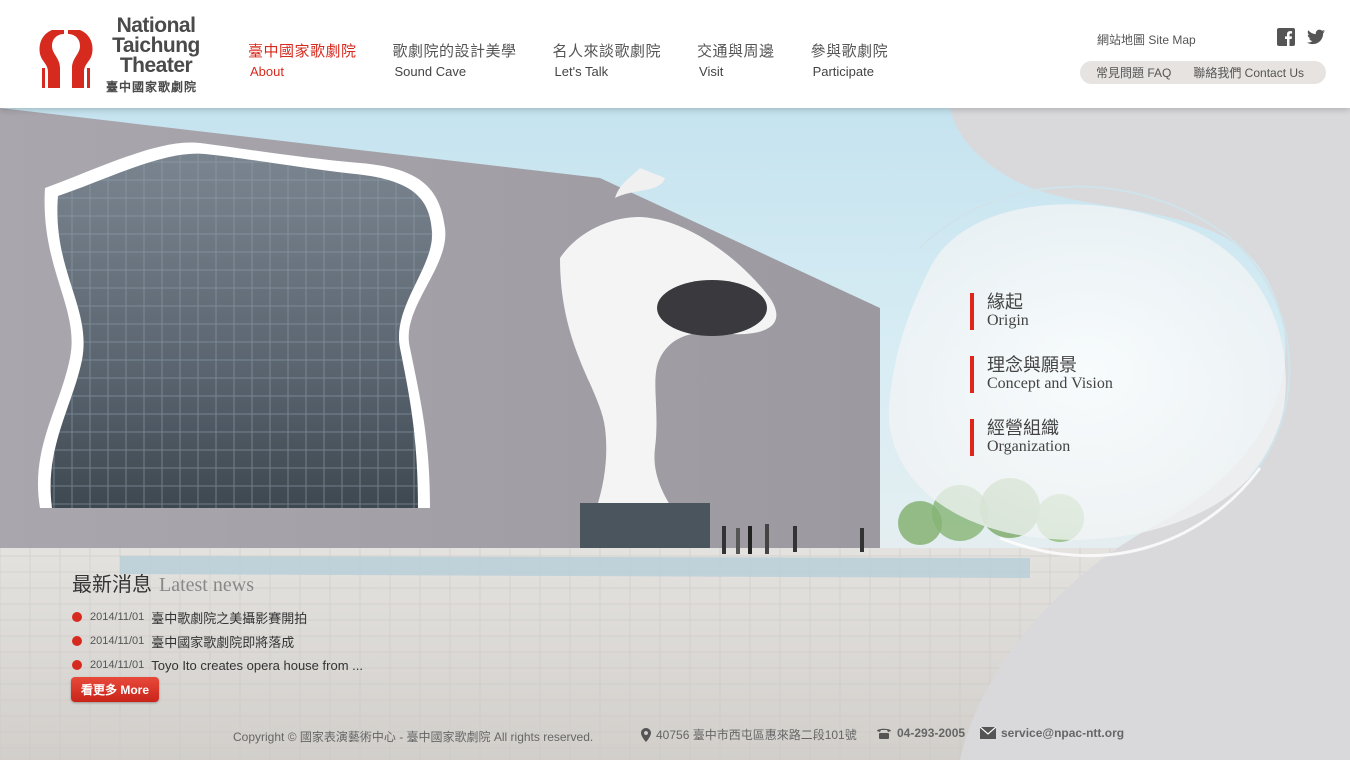 This screenshot has width=1350, height=760. Describe the element at coordinates (112, 585) in the screenshot. I see `news-heading-zh: 最新消息` at that location.